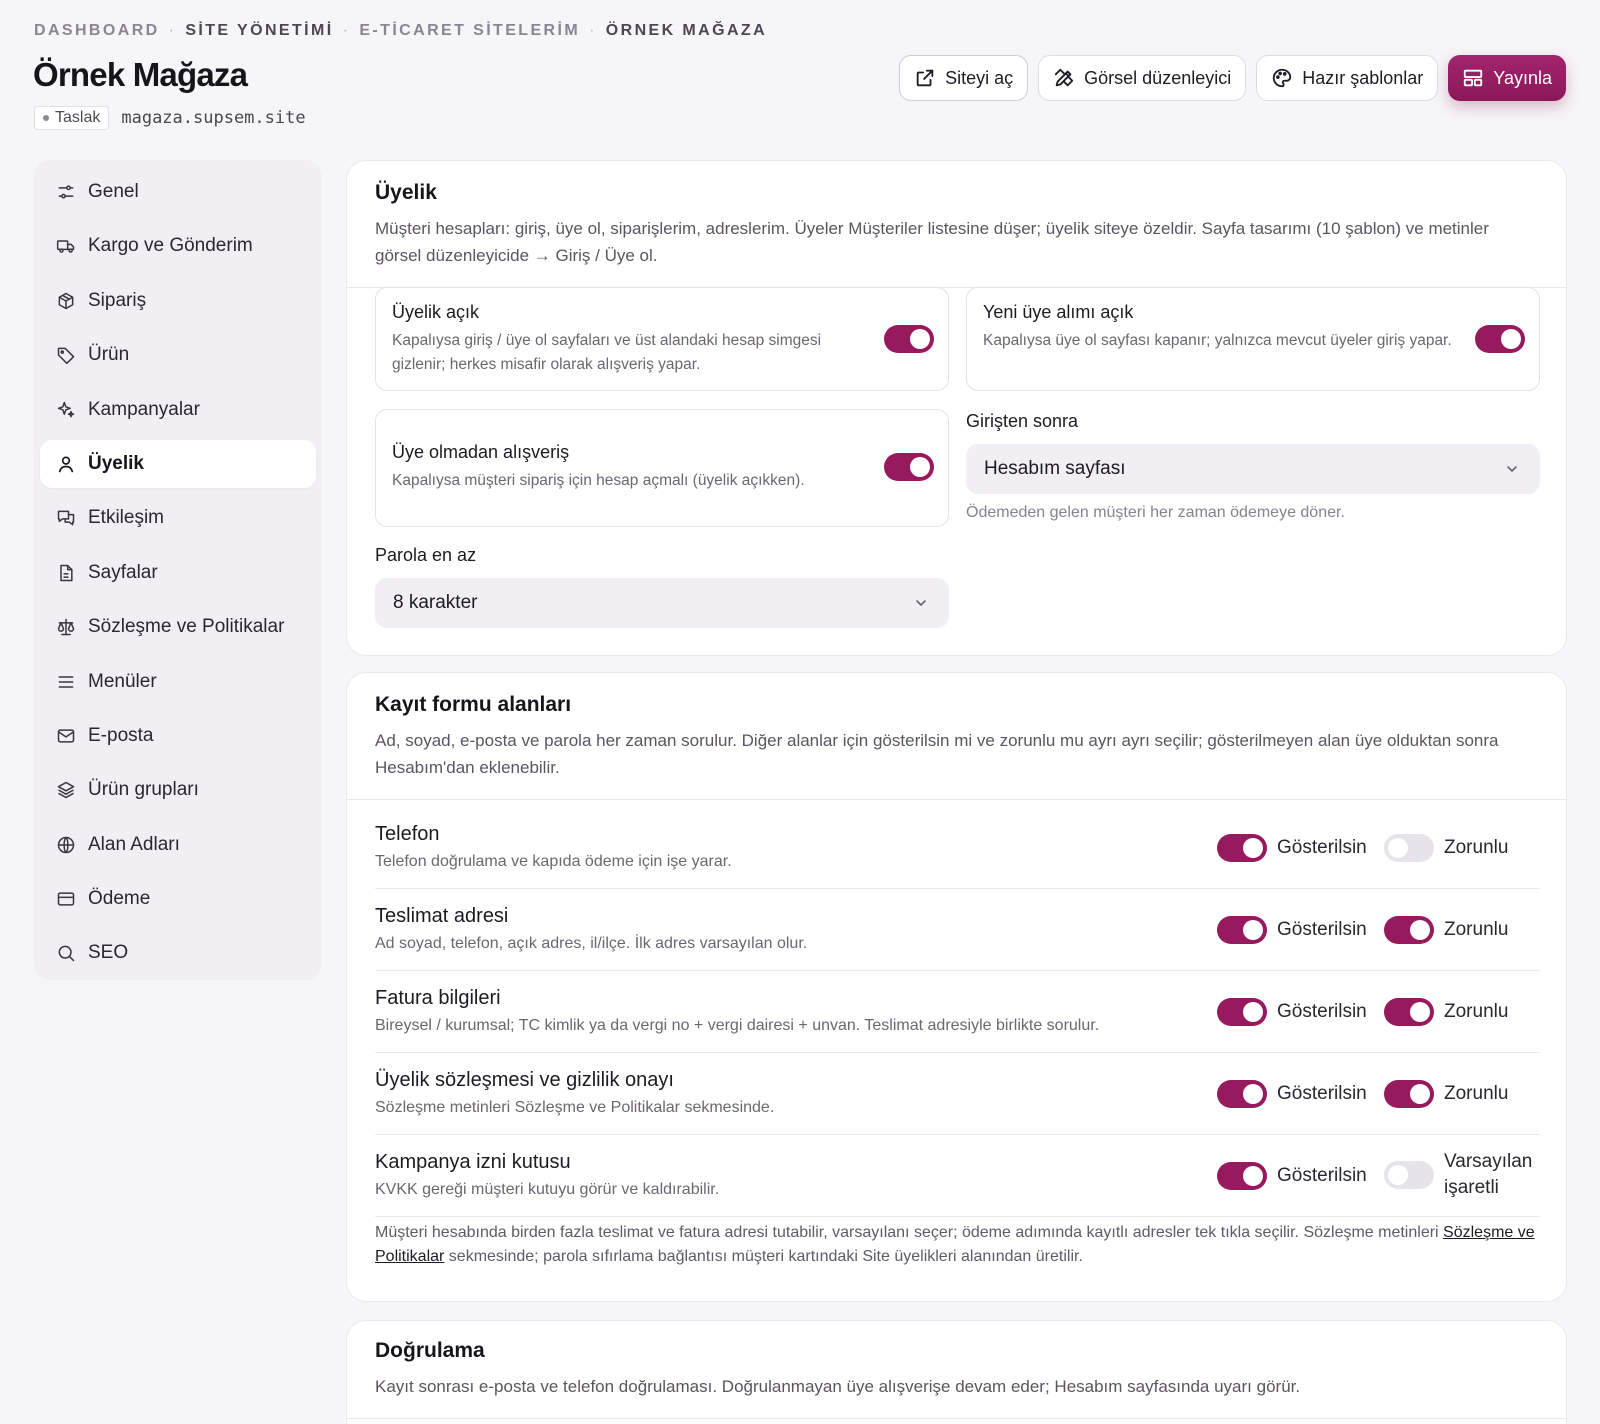  What do you see at coordinates (66, 736) in the screenshot?
I see `mail-icon` at bounding box center [66, 736].